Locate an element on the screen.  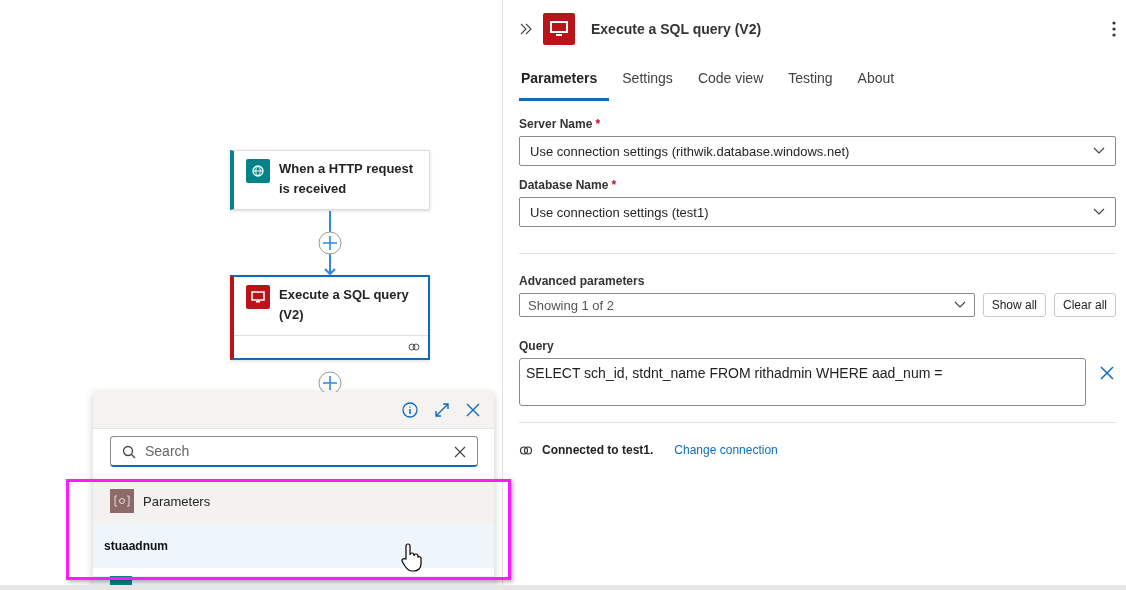
flow-node: When a HTTP request is received is located at coordinates (330, 180).